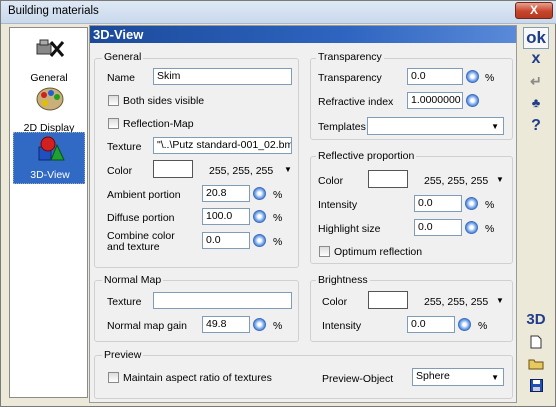 The width and height of the screenshot is (556, 407). I want to click on diffuse-percent: %, so click(278, 218).